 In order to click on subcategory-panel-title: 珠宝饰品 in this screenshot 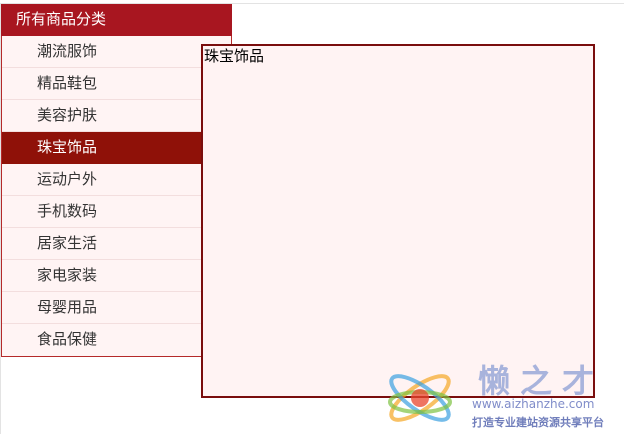, I will do `click(234, 56)`.